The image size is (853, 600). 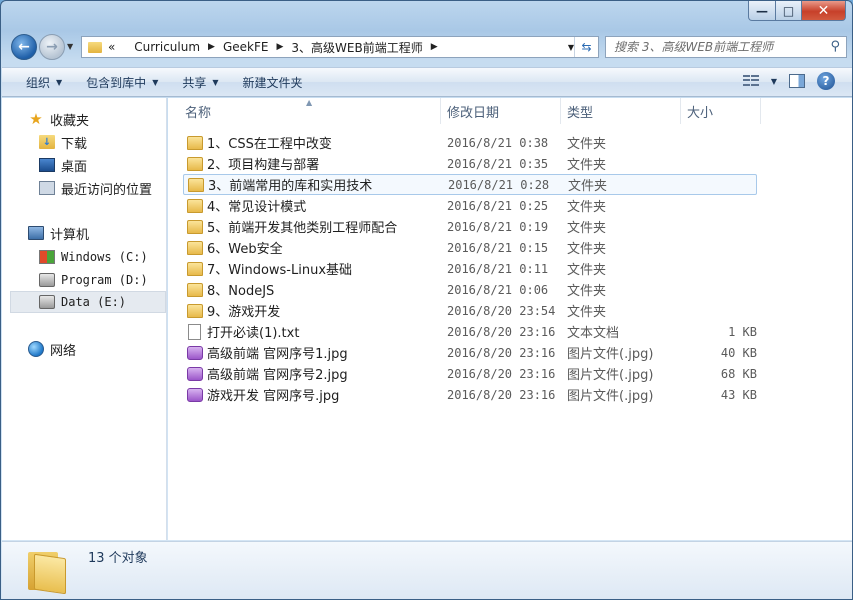 I want to click on sidebar-item-recent: 最近访问的位置, so click(x=102, y=188).